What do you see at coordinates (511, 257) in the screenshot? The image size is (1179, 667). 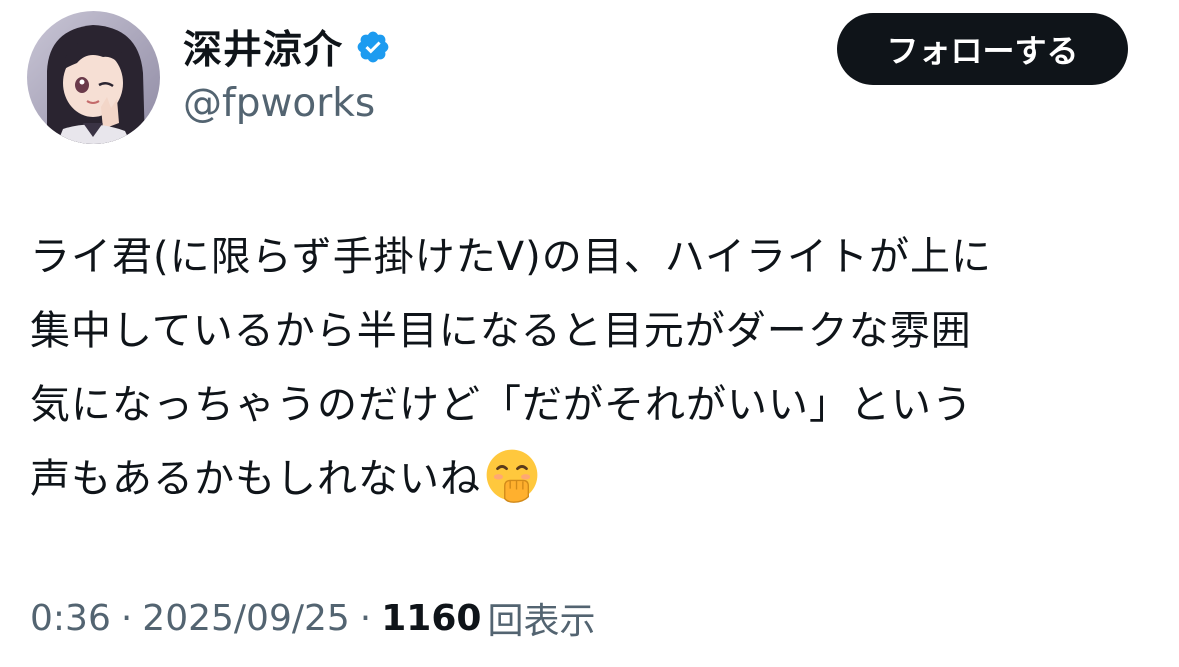 I see `tweet-line-1: ライ君(に限らず手掛けたV)の目、ハイライトが上に` at bounding box center [511, 257].